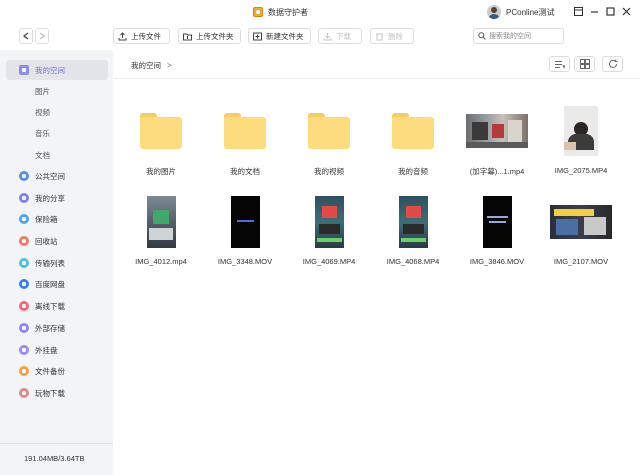 Image resolution: width=640 pixels, height=475 pixels. What do you see at coordinates (57, 91) in the screenshot?
I see `sidebar-item-images: 图片` at bounding box center [57, 91].